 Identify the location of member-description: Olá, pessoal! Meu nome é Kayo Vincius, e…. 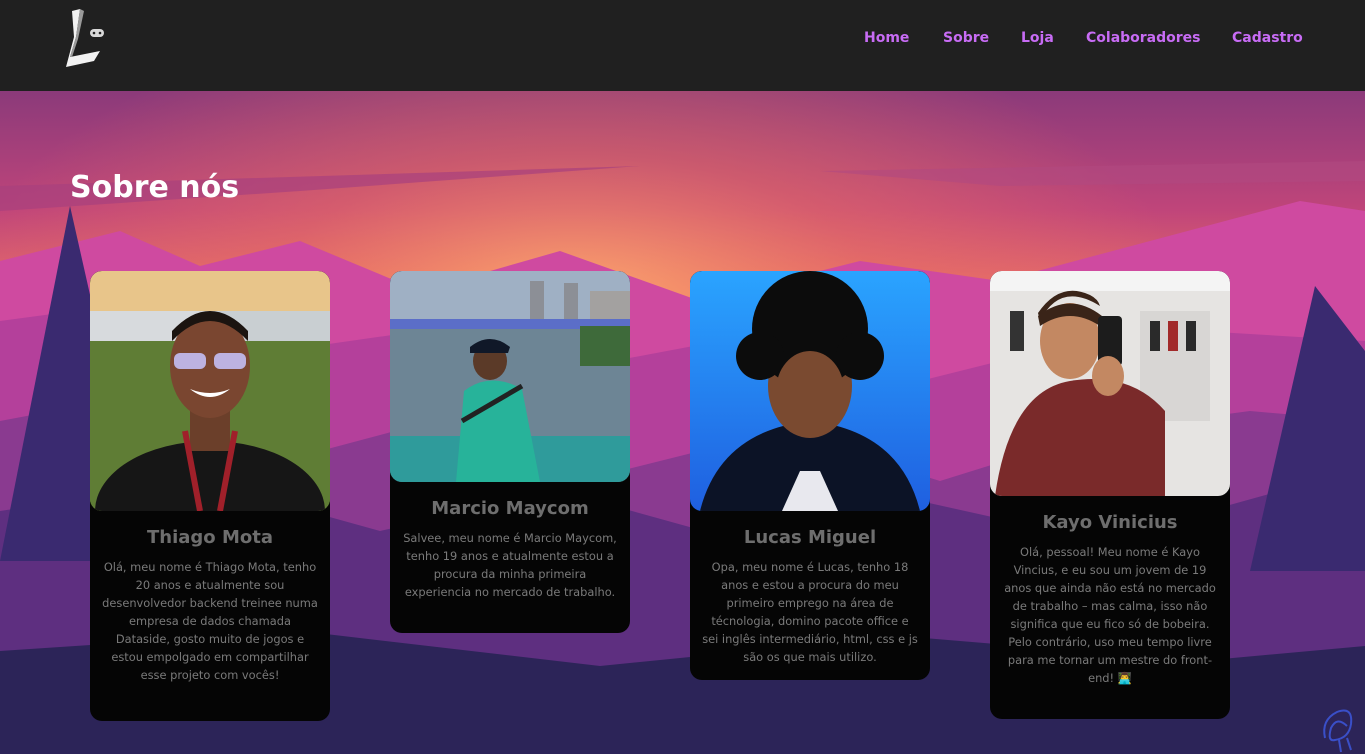
(1110, 615).